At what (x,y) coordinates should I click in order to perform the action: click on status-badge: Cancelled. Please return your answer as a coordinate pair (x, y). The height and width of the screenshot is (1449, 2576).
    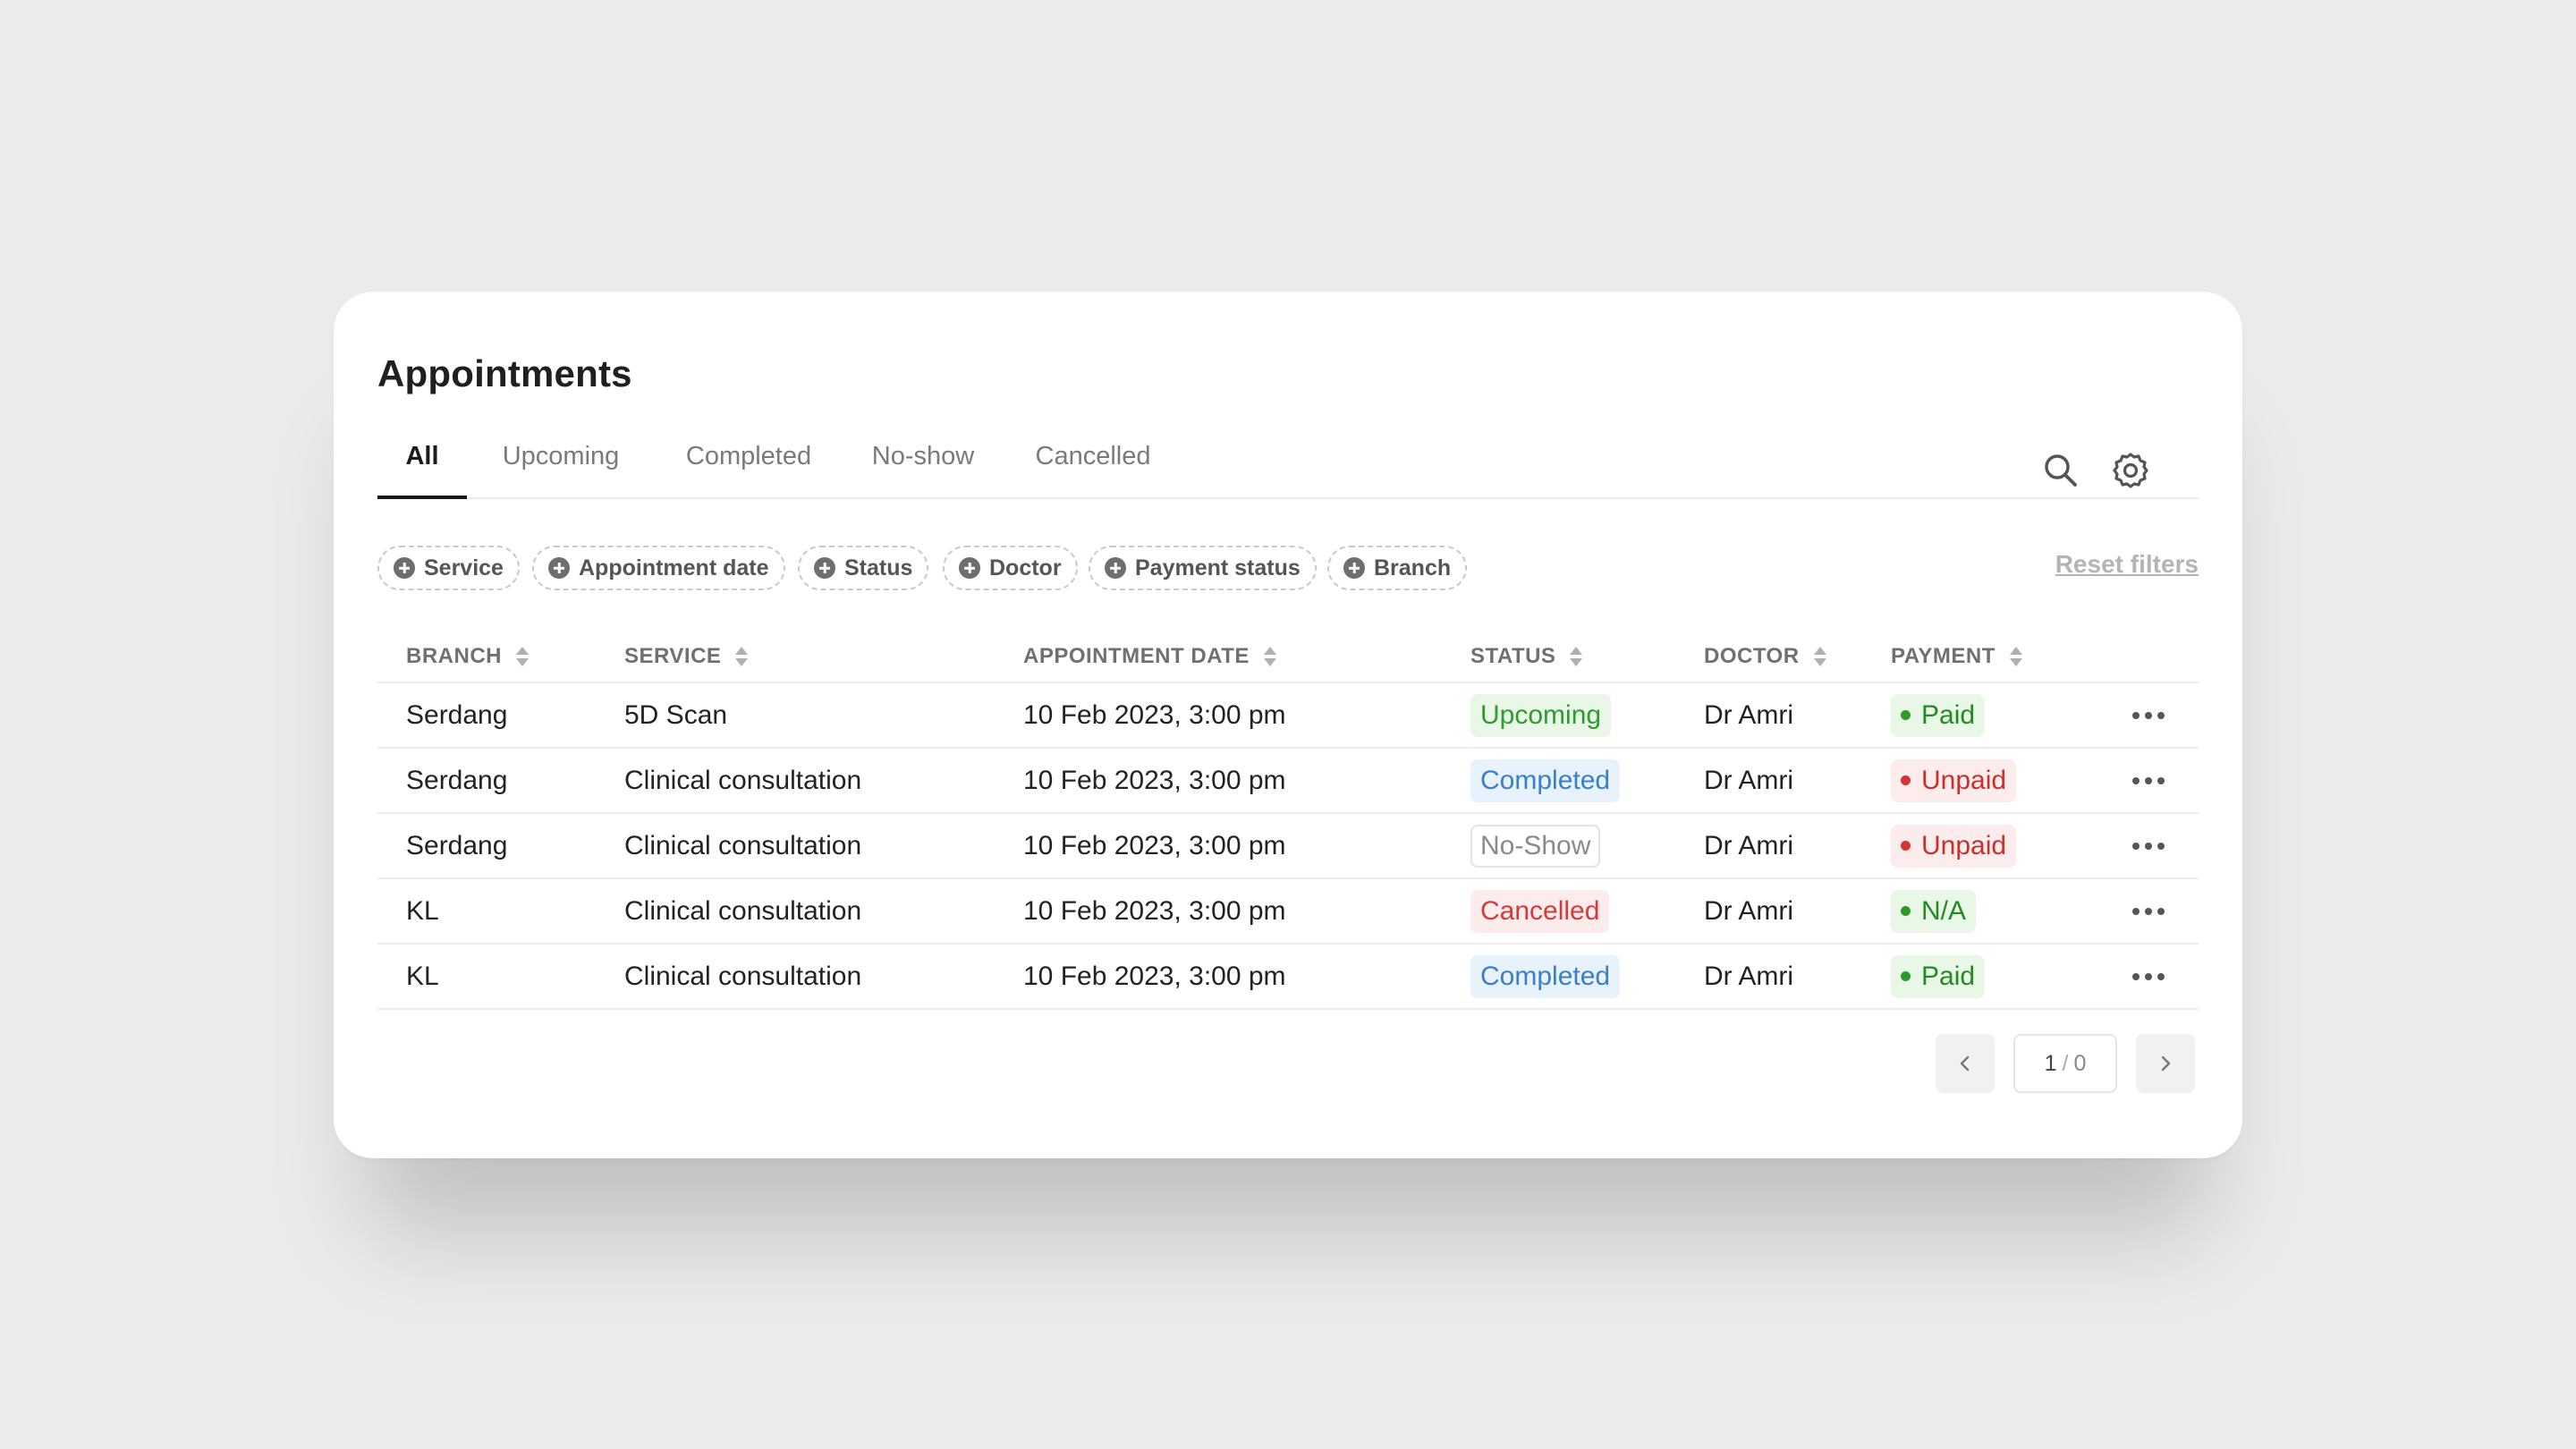
    Looking at the image, I should click on (1540, 911).